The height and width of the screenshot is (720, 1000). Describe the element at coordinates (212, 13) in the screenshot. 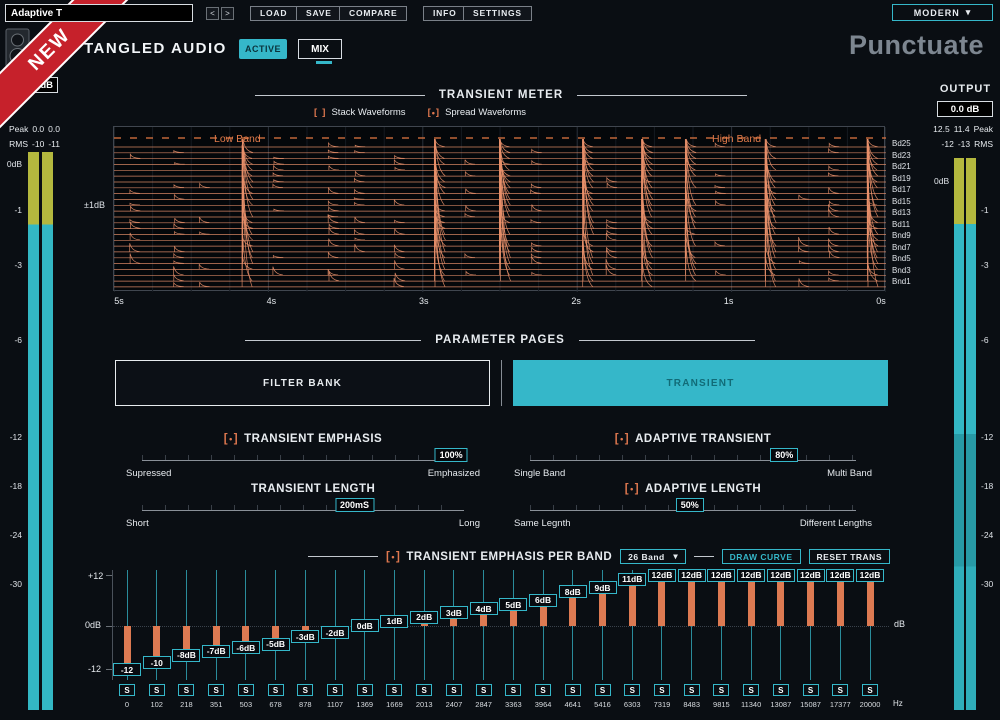

I see `preset-prev-button: <` at that location.